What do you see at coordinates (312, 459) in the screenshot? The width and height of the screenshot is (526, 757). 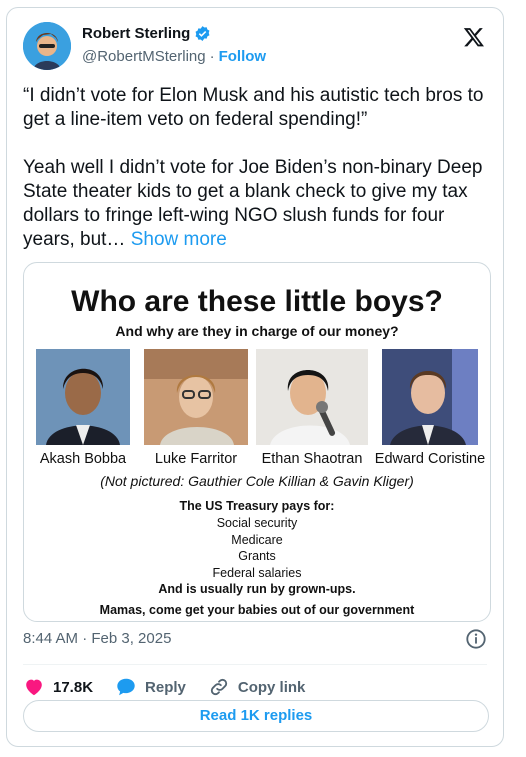 I see `person-name-3: Ethan Shaotran` at bounding box center [312, 459].